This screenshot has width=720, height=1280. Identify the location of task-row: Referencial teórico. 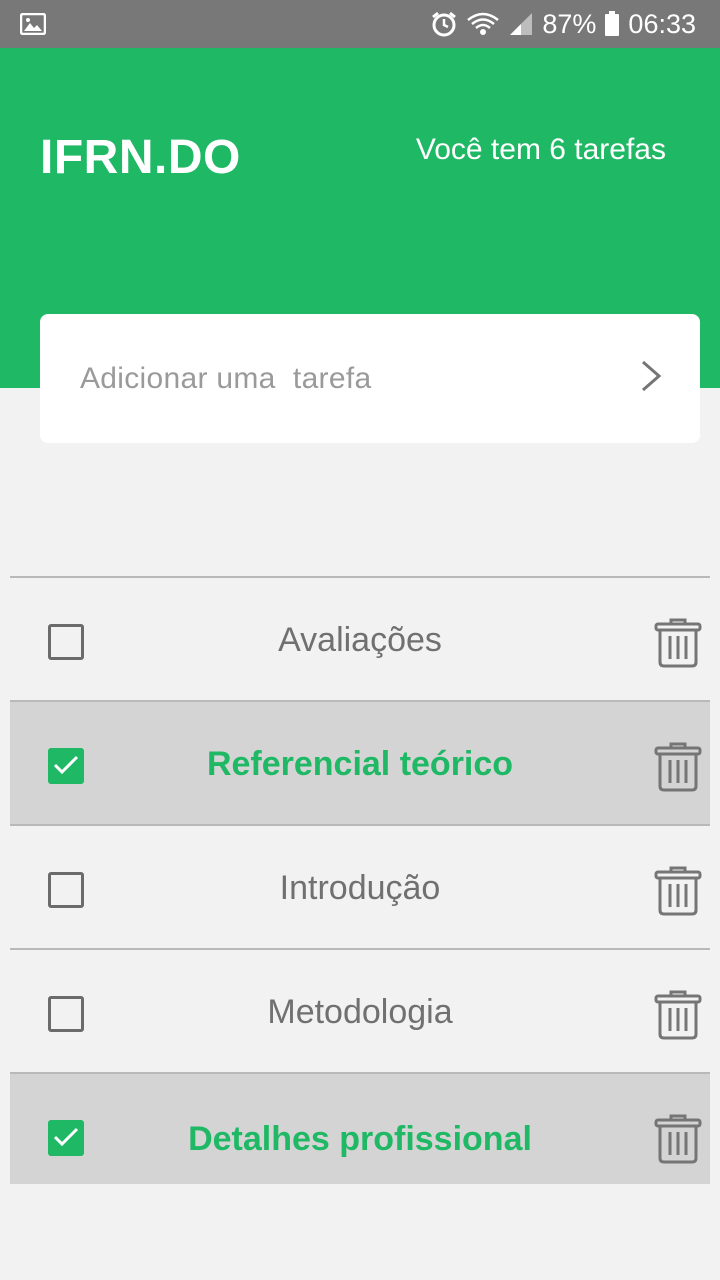
(360, 764).